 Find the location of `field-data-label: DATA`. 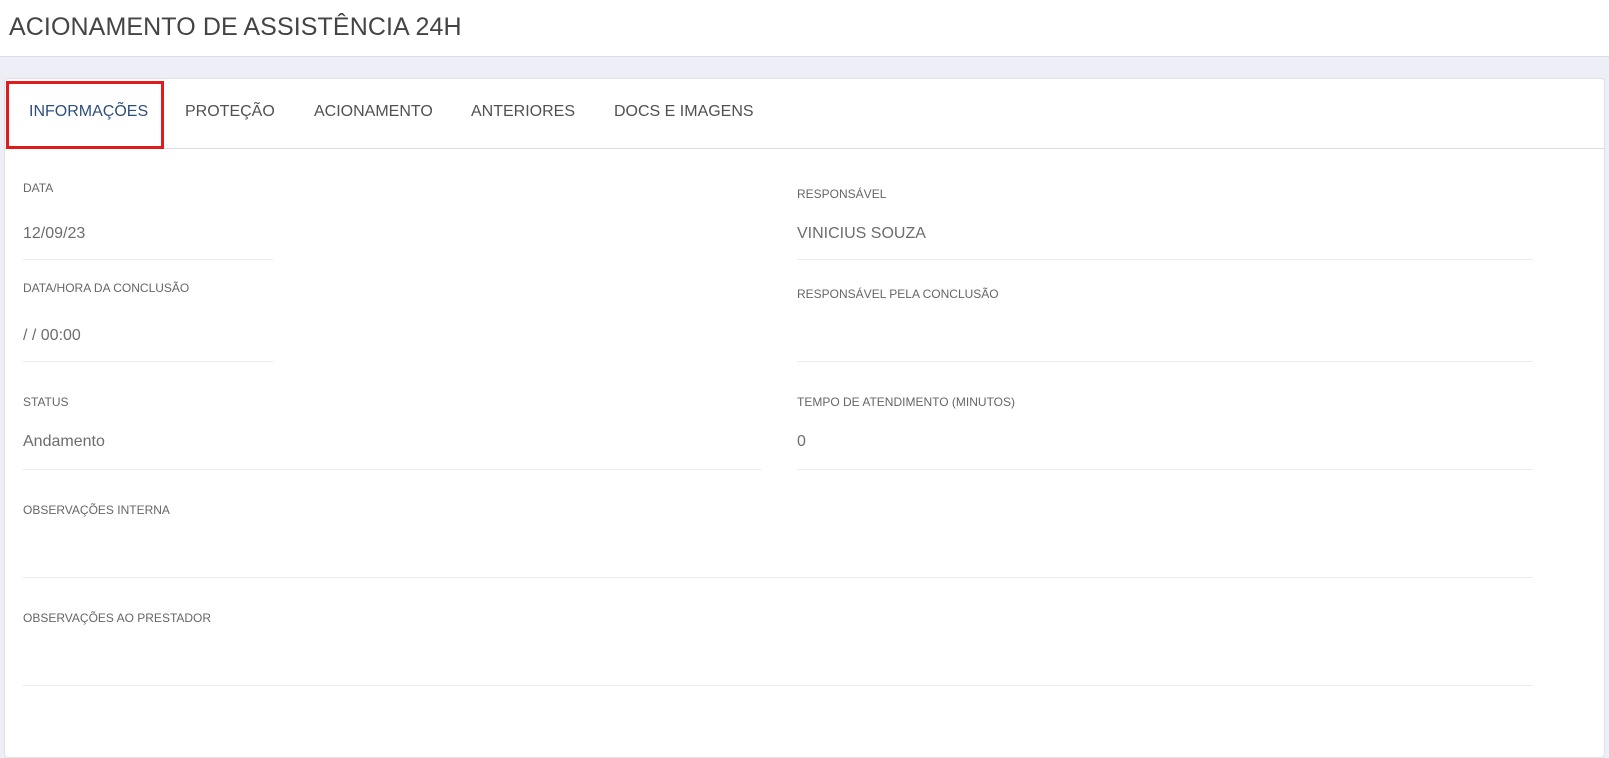

field-data-label: DATA is located at coordinates (38, 188).